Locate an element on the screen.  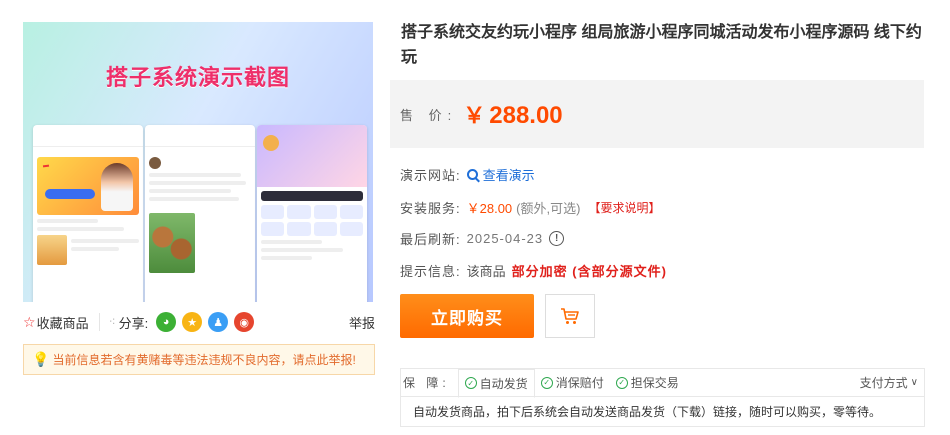
install-label: 安装服务: is located at coordinates (430, 208).